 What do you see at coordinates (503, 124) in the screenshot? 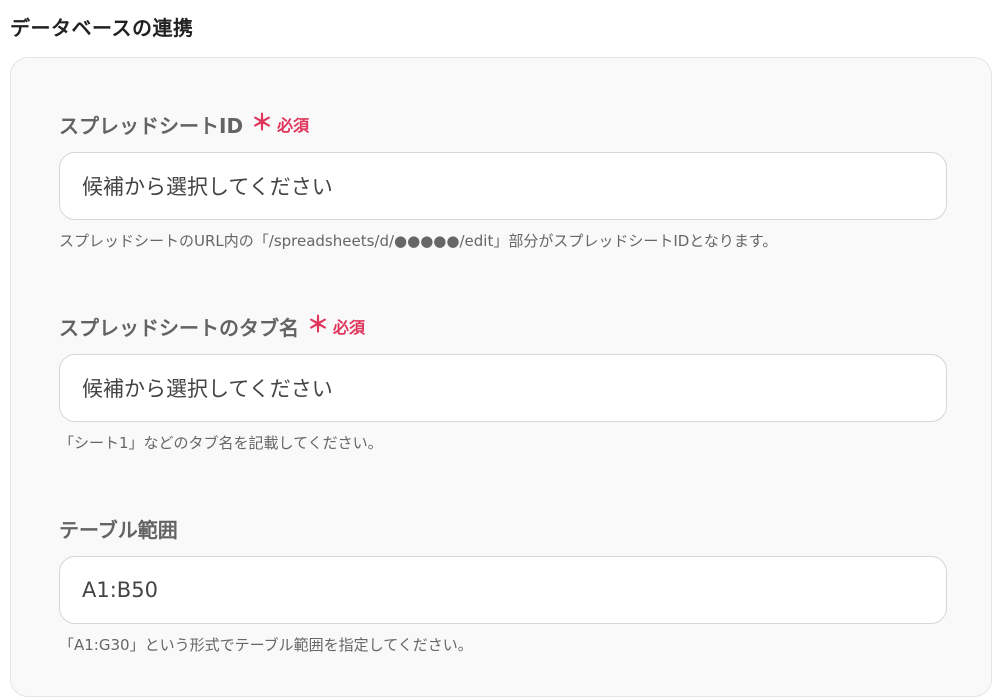
I see `spreadsheet-id-label-row: スプレッドシートID ＊ 必須` at bounding box center [503, 124].